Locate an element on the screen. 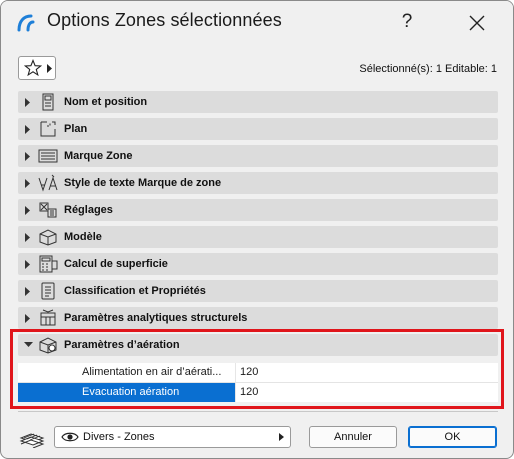  close-icon is located at coordinates (477, 23).